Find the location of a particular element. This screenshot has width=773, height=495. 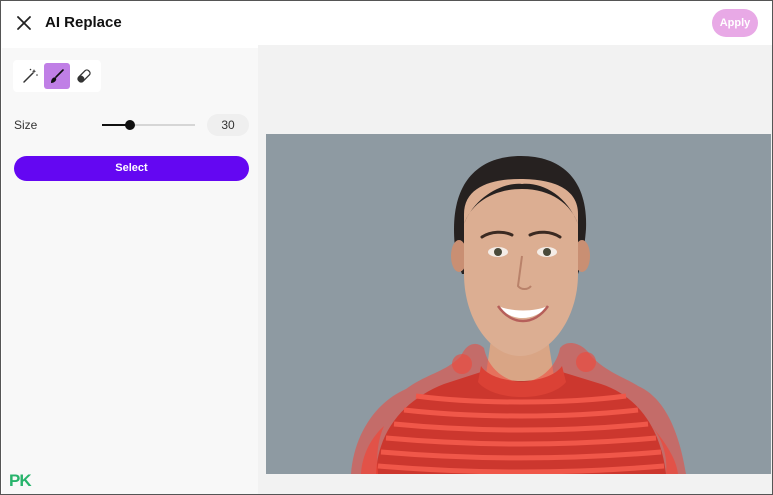

top-bar: AI Replace Apply is located at coordinates (386, 23).